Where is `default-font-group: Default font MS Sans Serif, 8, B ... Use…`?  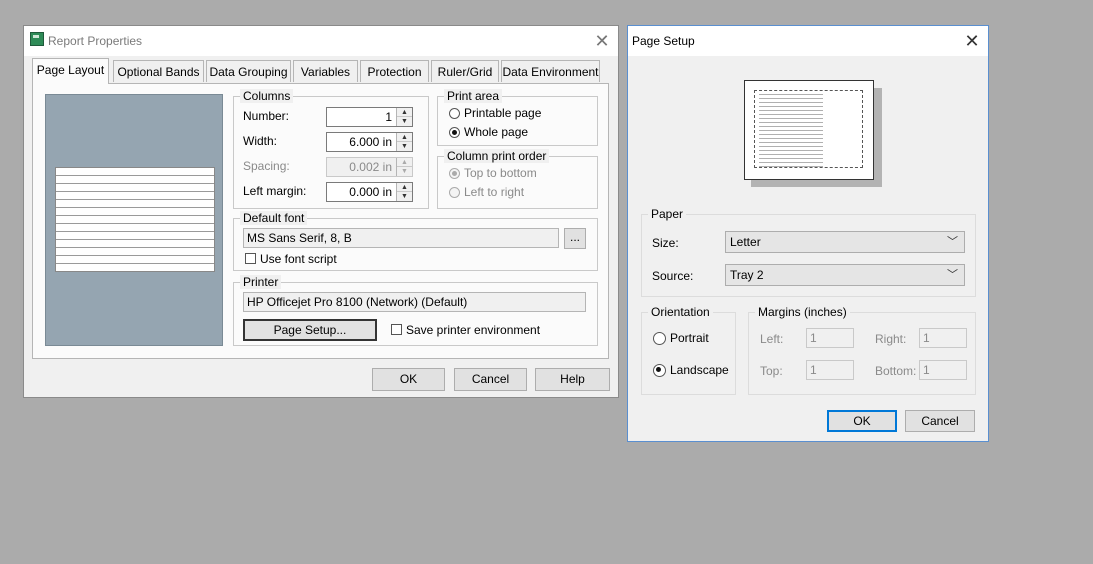
default-font-group: Default font MS Sans Serif, 8, B ... Use… is located at coordinates (415, 241).